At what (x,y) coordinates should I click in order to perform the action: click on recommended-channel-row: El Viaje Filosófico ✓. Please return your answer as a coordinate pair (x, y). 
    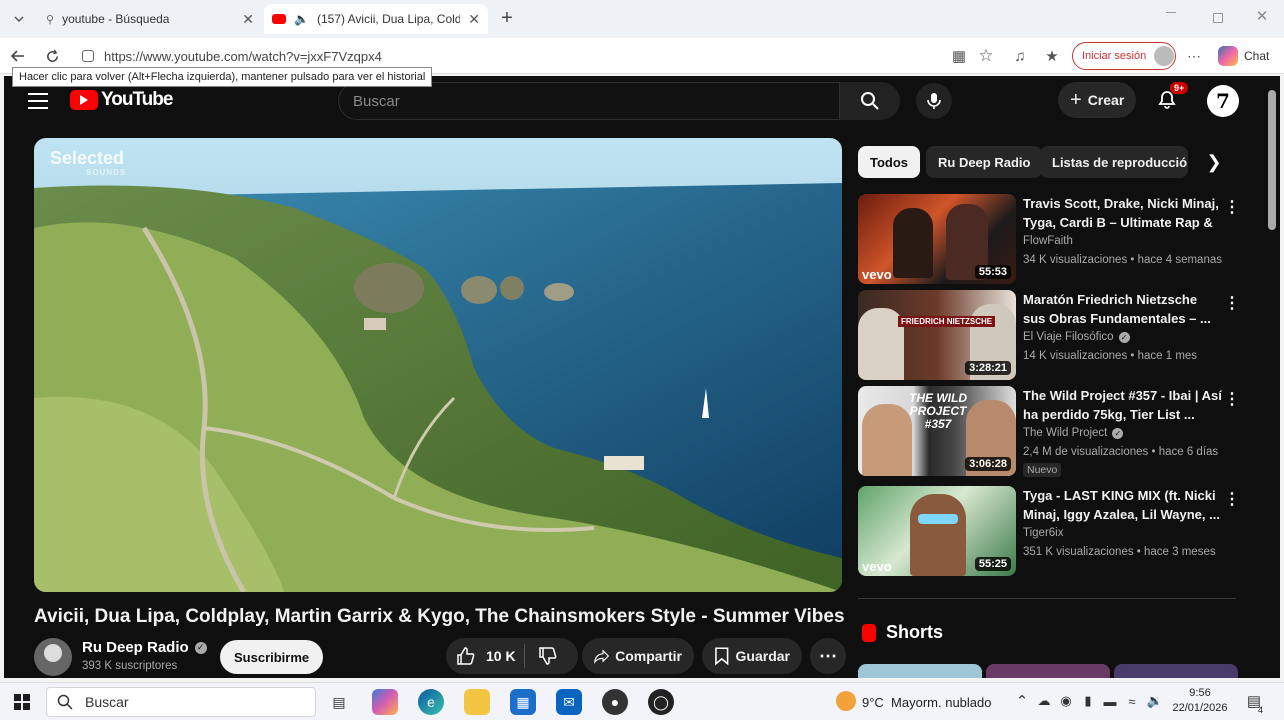
    Looking at the image, I should click on (1076, 337).